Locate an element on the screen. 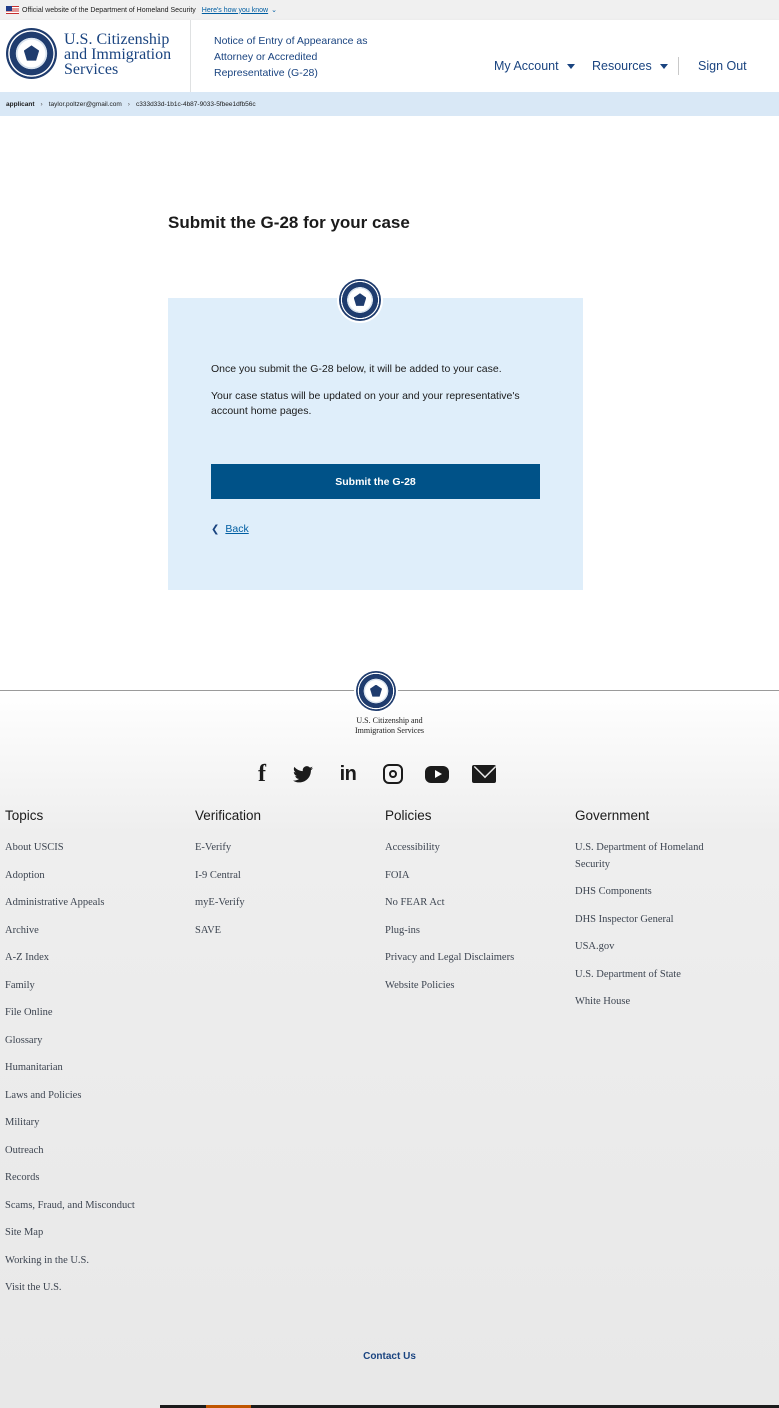  back-link: ❮ Back is located at coordinates (230, 529).